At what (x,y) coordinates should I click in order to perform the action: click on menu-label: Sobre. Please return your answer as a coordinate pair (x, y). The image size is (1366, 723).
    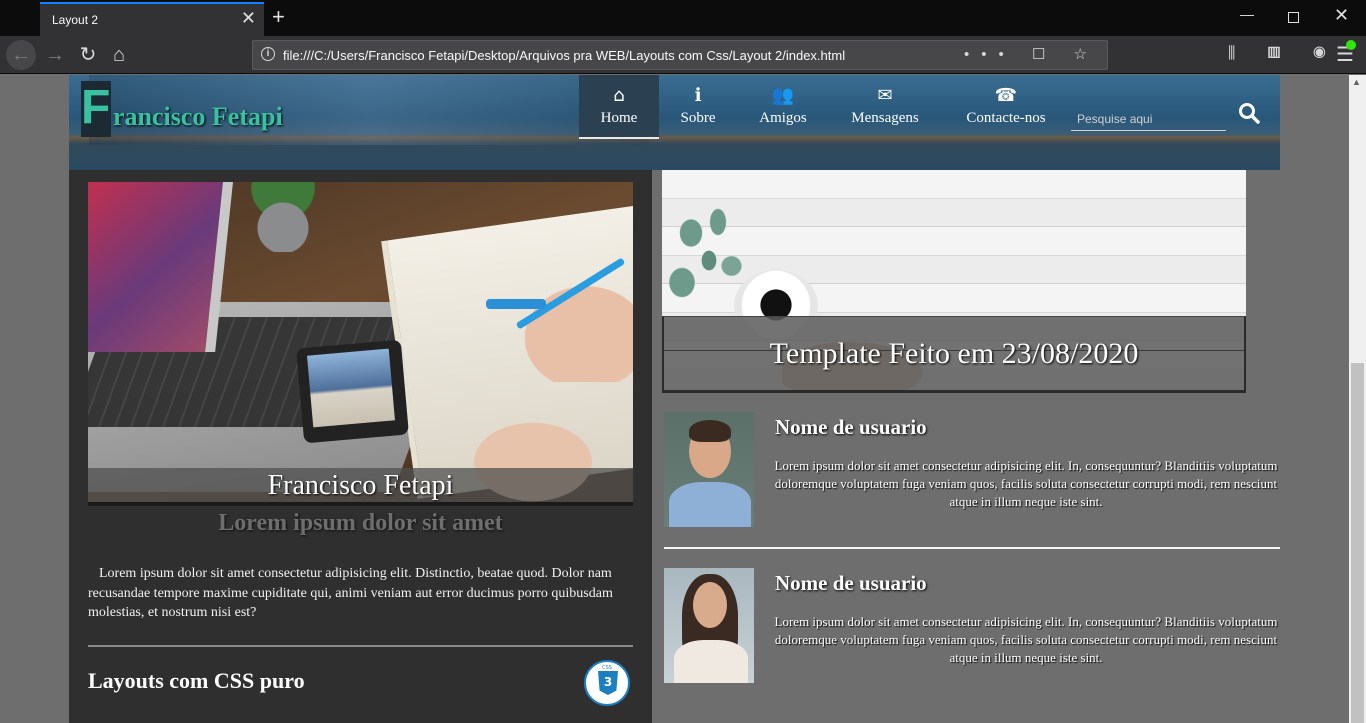
    Looking at the image, I should click on (698, 118).